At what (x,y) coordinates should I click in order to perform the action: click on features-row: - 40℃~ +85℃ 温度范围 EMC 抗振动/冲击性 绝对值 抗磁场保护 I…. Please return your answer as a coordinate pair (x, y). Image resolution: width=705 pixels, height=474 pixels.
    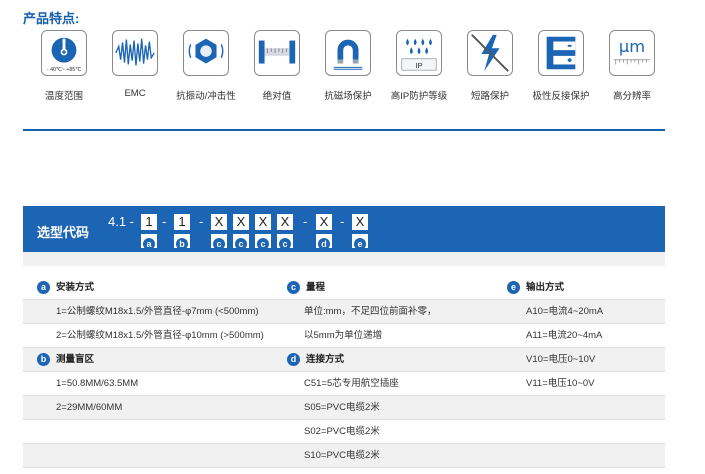
    Looking at the image, I should click on (347, 67).